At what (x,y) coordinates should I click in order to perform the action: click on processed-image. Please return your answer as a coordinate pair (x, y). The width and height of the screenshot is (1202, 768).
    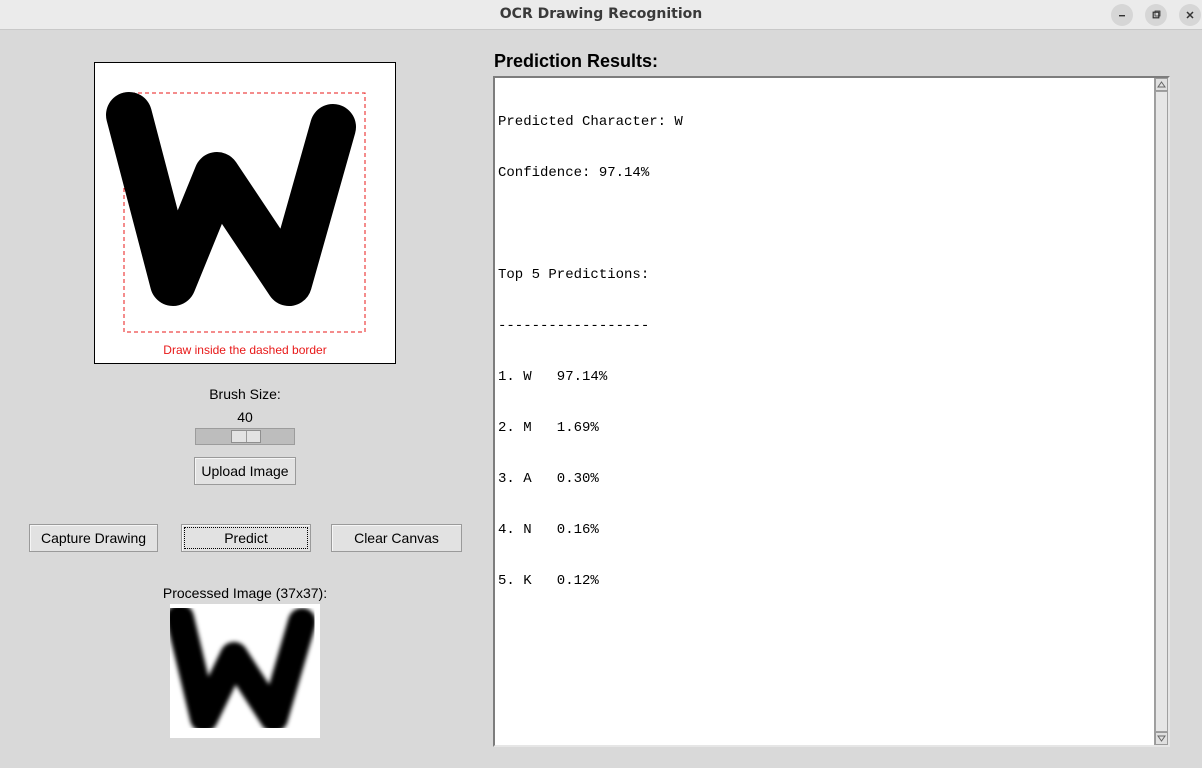
    Looking at the image, I should click on (245, 671).